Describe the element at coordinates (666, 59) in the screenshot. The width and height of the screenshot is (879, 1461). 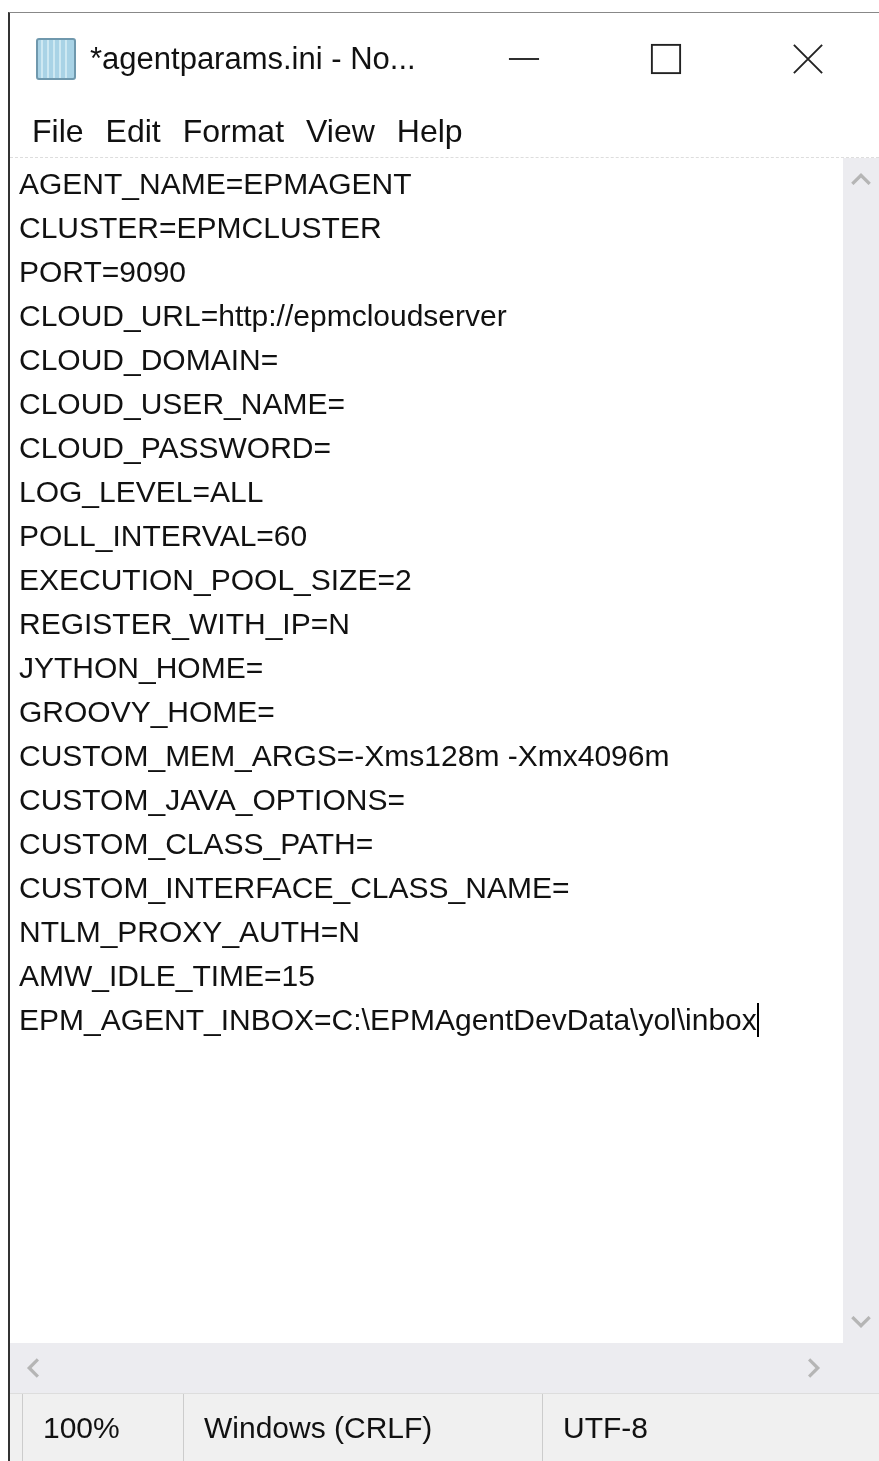
I see `maximize-icon` at that location.